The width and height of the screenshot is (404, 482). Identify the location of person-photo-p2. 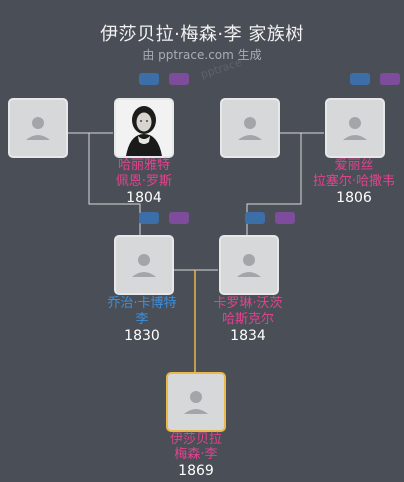
(144, 128).